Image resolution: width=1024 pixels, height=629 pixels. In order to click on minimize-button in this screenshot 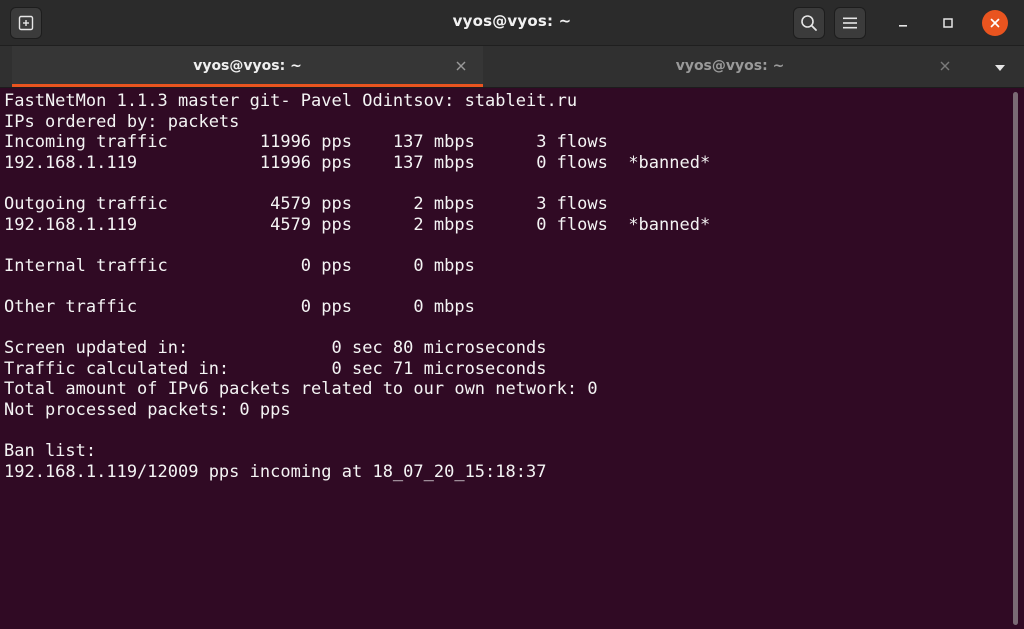, I will do `click(903, 23)`.